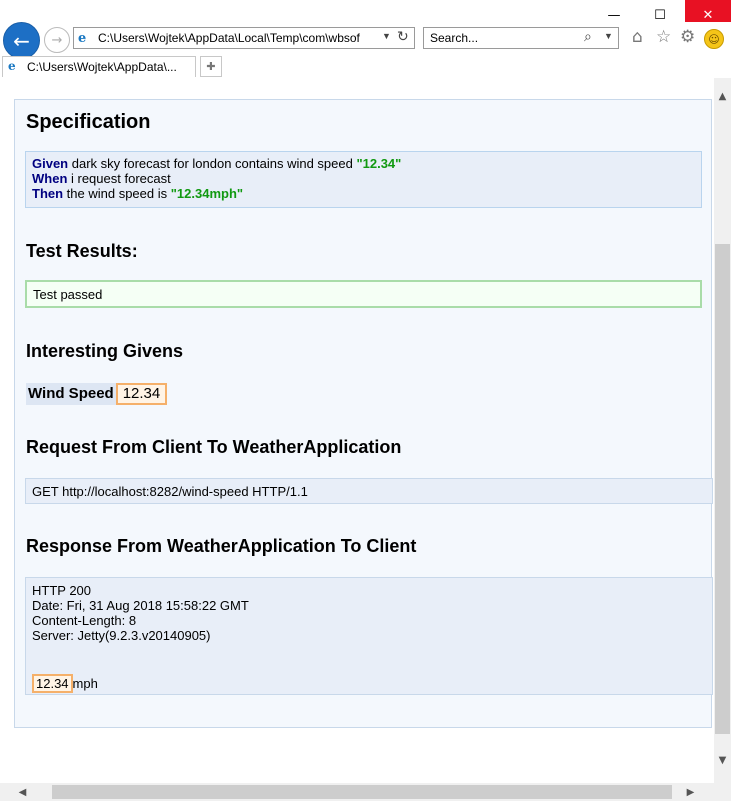 This screenshot has height=801, width=731. What do you see at coordinates (84, 620) in the screenshot?
I see `response-content-length: Content-Length: 8` at bounding box center [84, 620].